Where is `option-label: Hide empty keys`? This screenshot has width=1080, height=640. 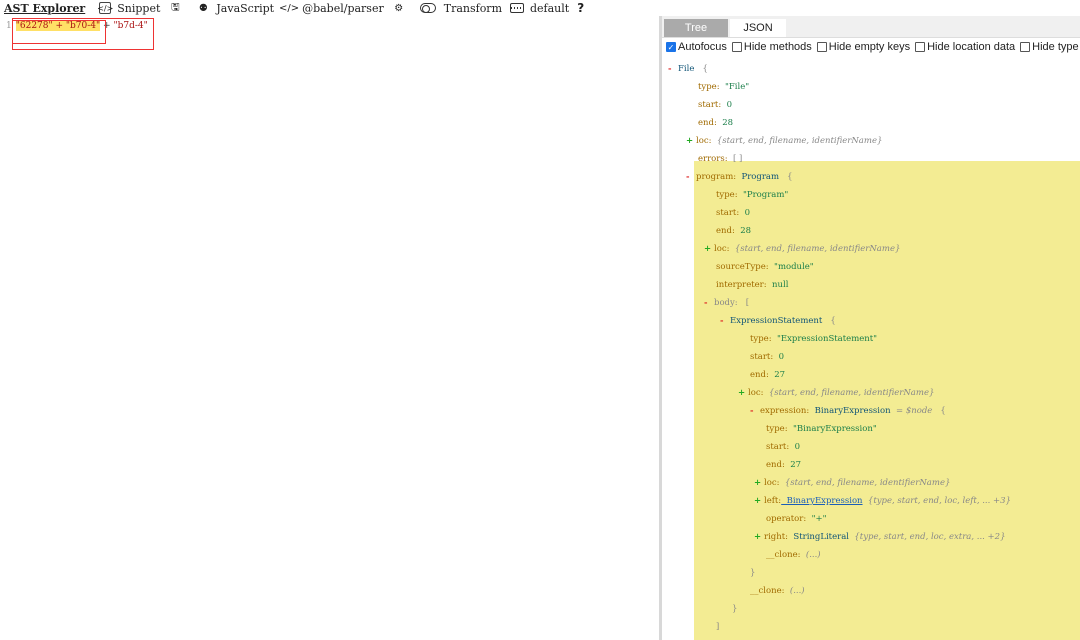 option-label: Hide empty keys is located at coordinates (869, 47).